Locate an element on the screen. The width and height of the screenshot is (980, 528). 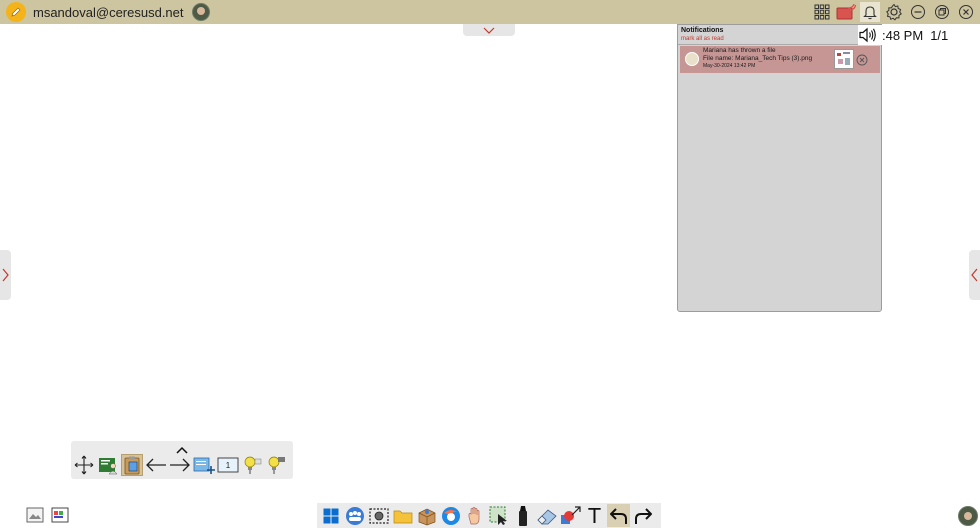
restore-icon is located at coordinates (942, 12).